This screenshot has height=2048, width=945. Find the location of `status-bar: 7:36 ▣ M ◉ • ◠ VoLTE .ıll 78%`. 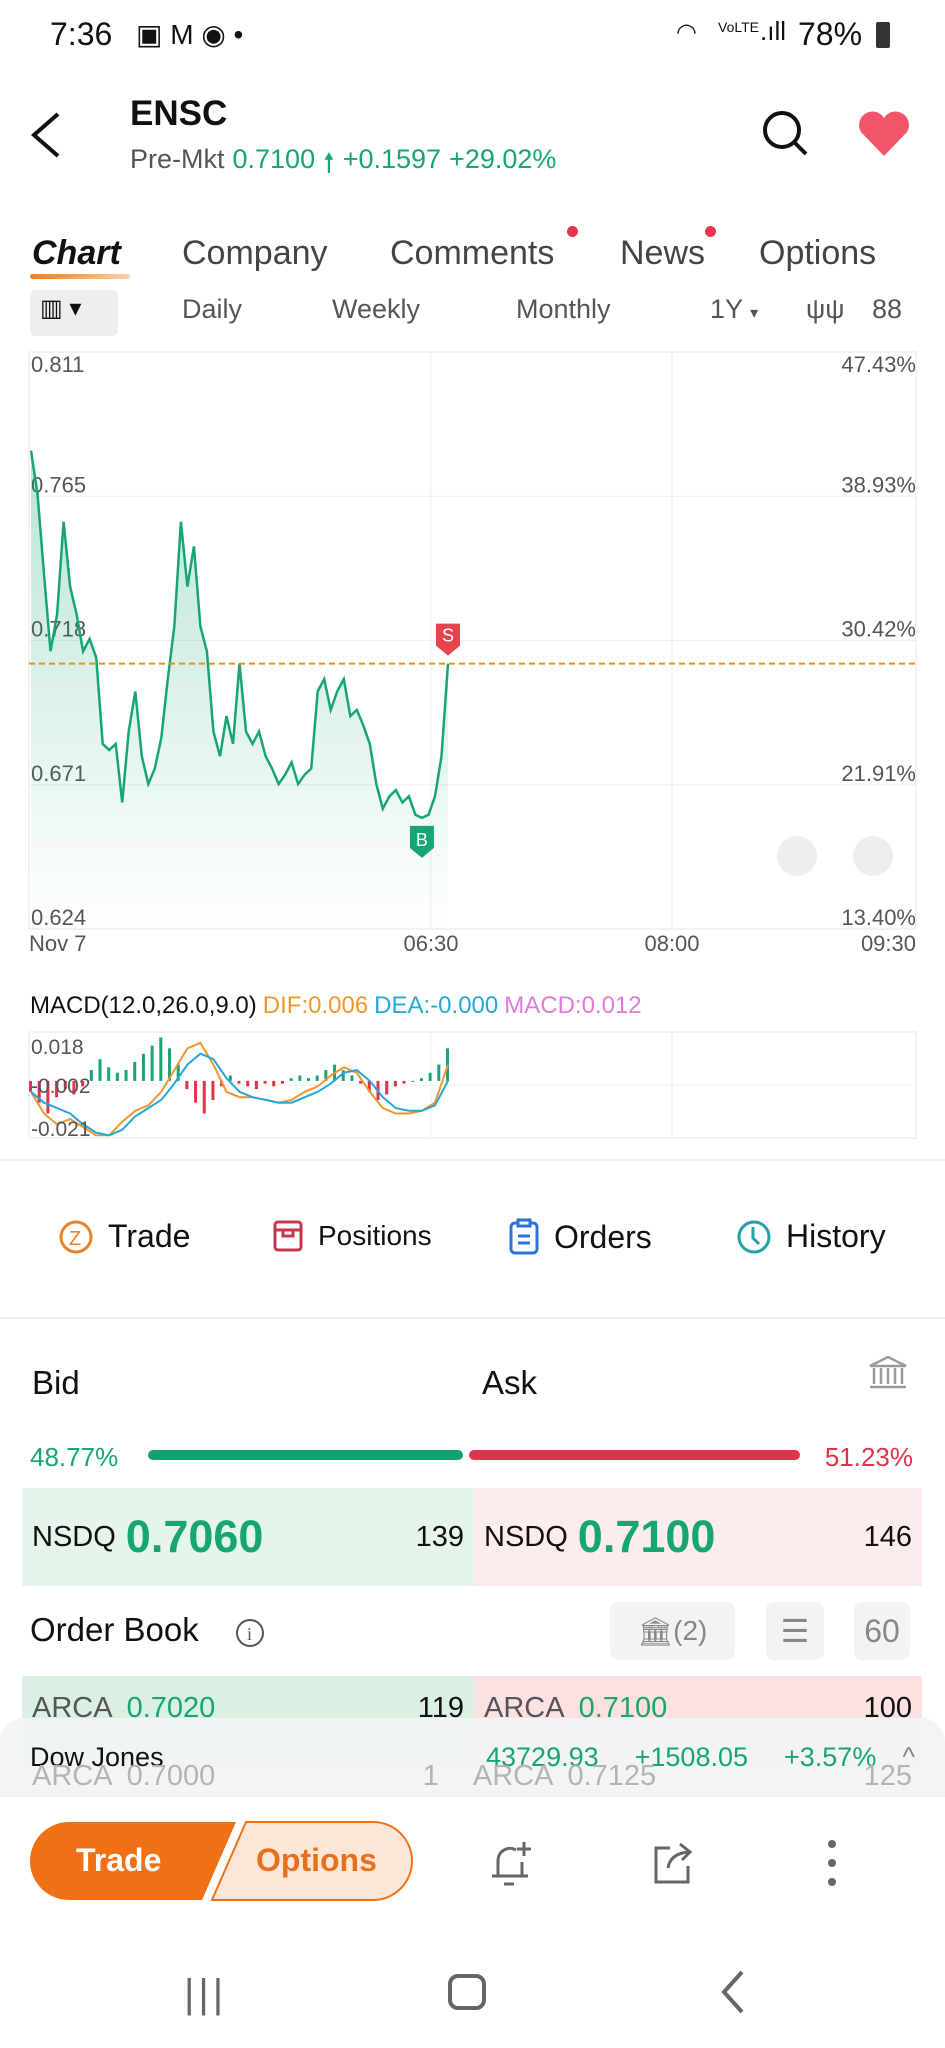

status-bar: 7:36 ▣ M ◉ • ◠ VoLTE .ıll 78% is located at coordinates (472, 37).